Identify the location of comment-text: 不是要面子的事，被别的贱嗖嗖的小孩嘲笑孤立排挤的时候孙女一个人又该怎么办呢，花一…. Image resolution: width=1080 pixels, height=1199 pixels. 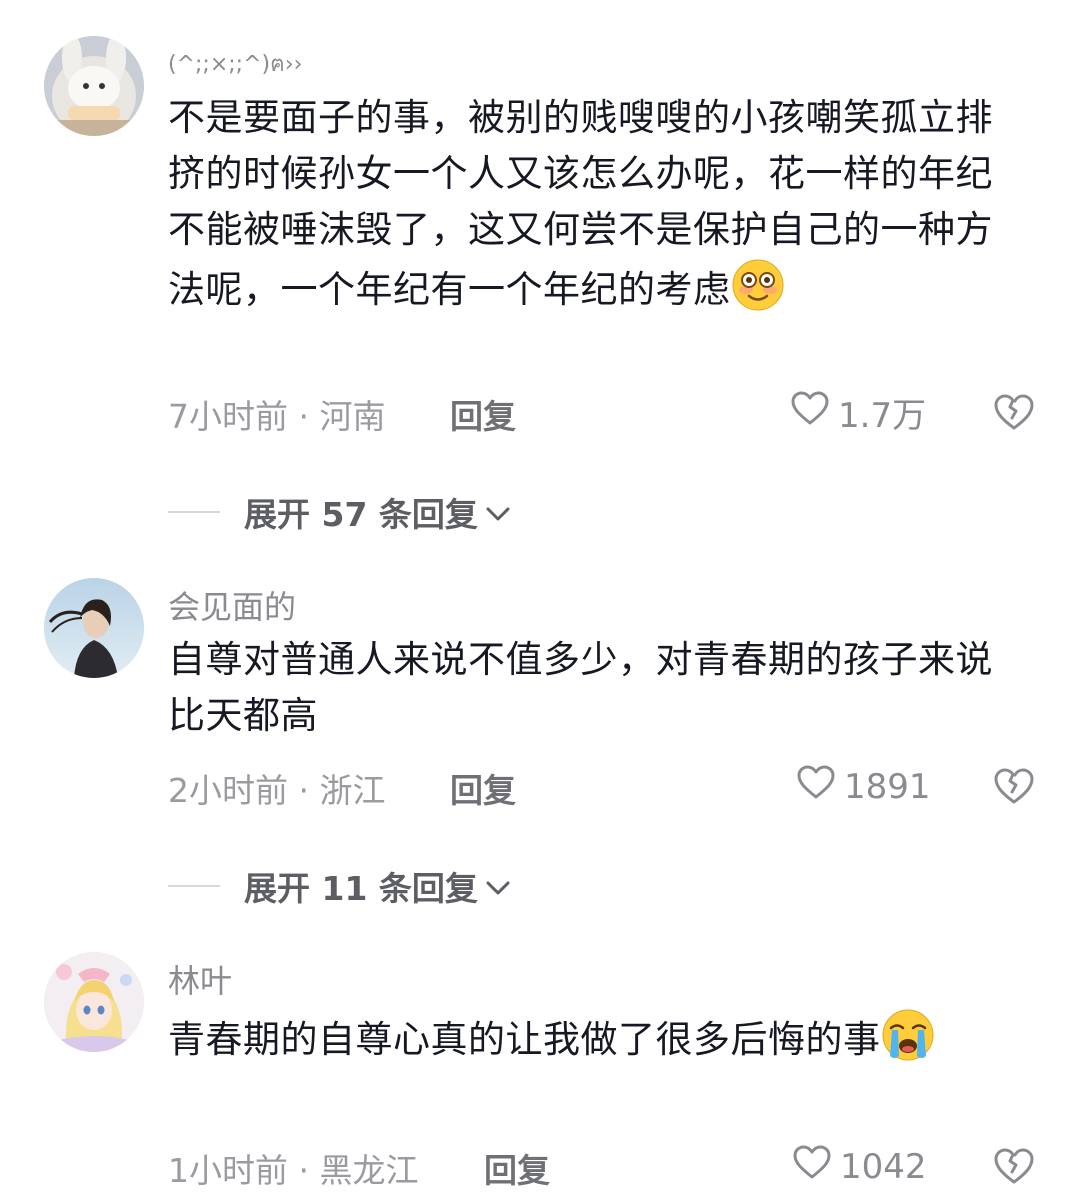
(593, 204).